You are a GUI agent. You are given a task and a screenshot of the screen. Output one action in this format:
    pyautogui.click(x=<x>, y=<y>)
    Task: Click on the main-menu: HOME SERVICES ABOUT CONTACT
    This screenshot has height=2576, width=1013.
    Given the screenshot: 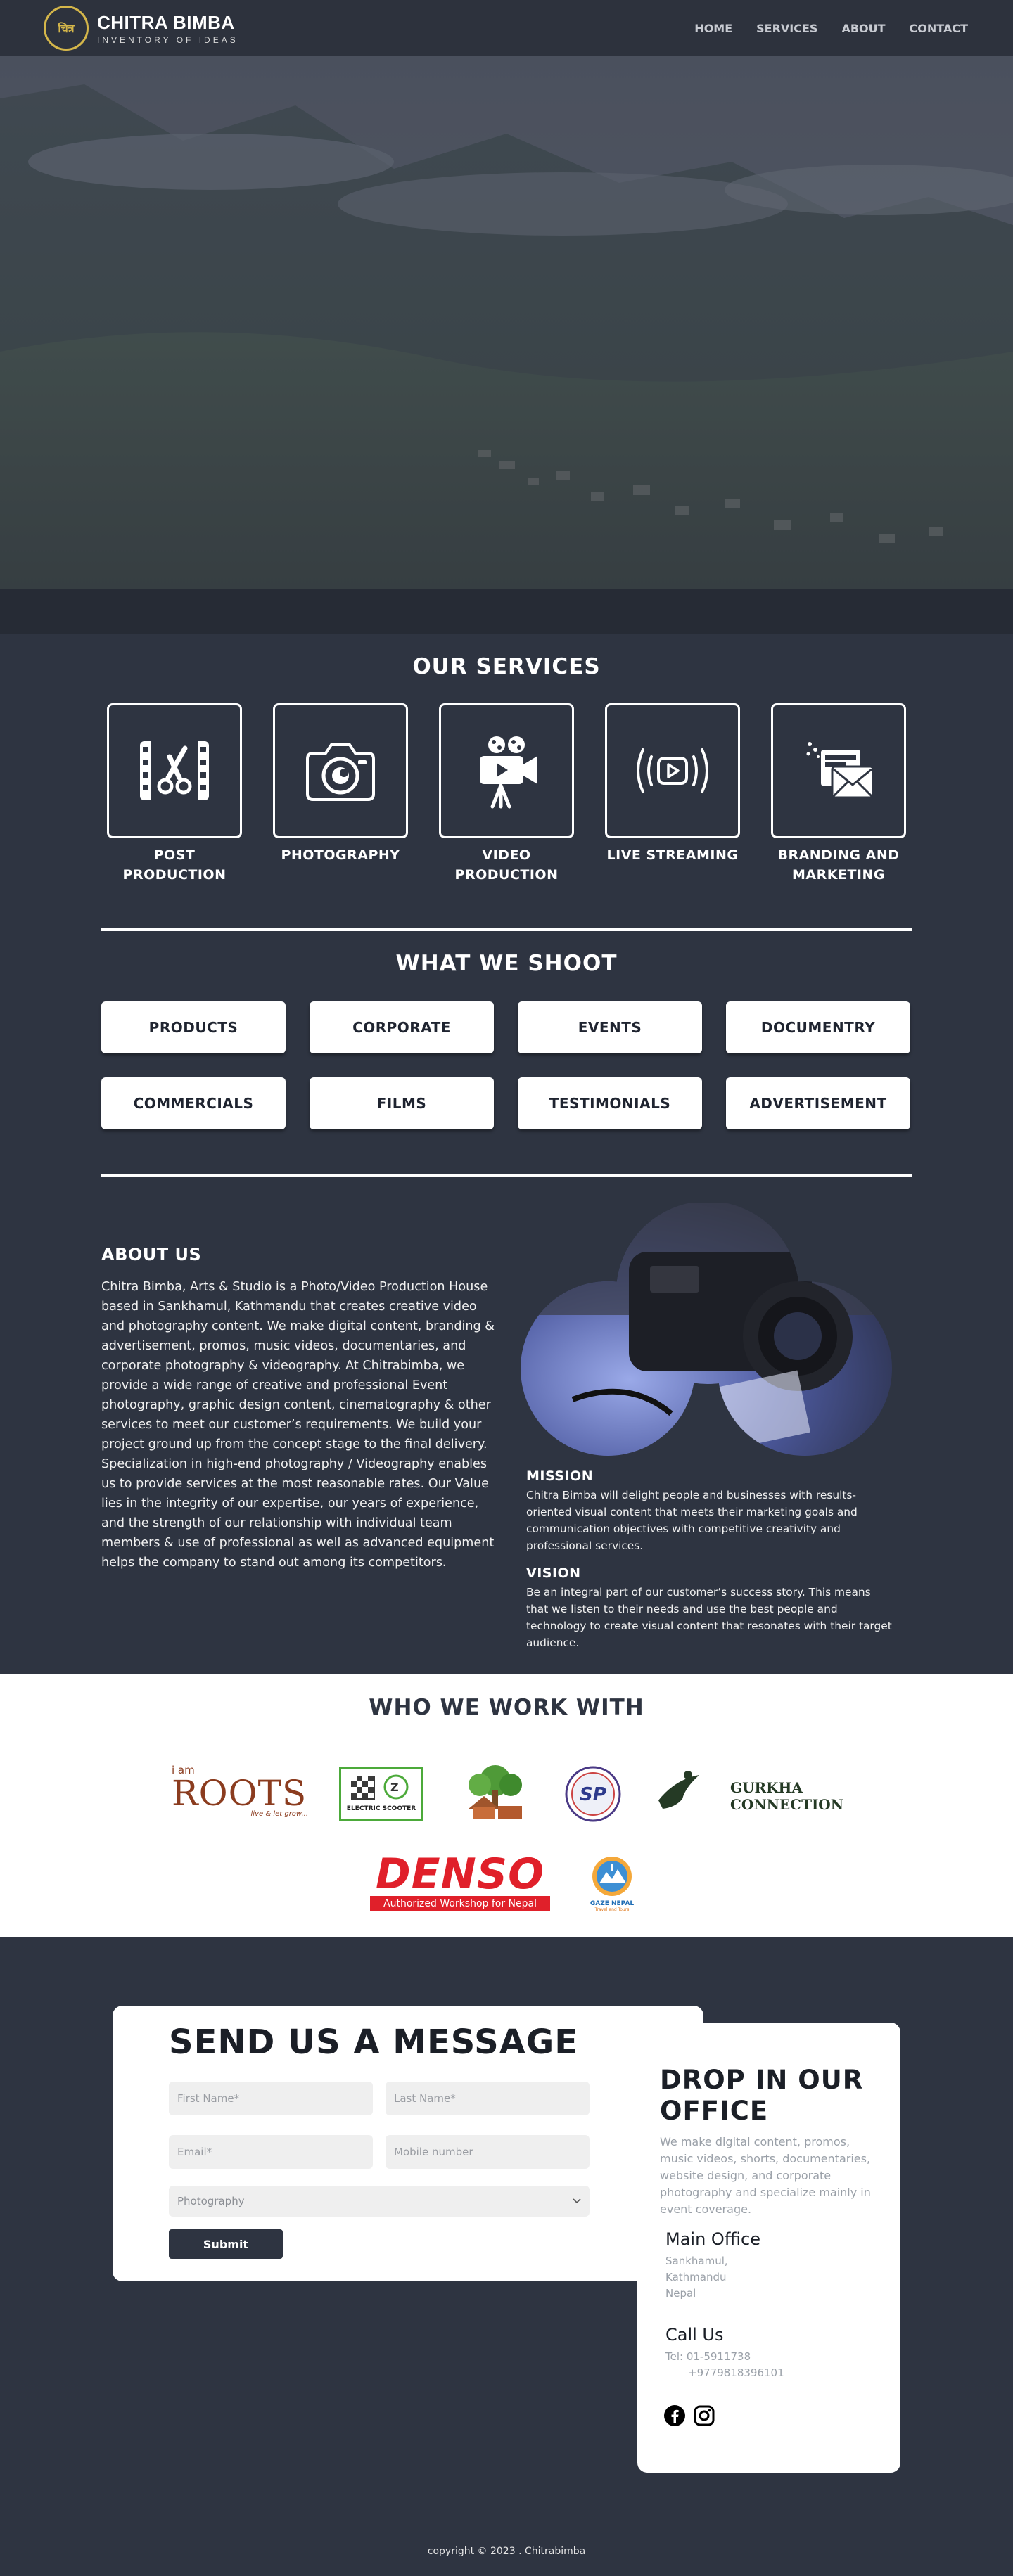 What is the action you would take?
    pyautogui.click(x=831, y=28)
    